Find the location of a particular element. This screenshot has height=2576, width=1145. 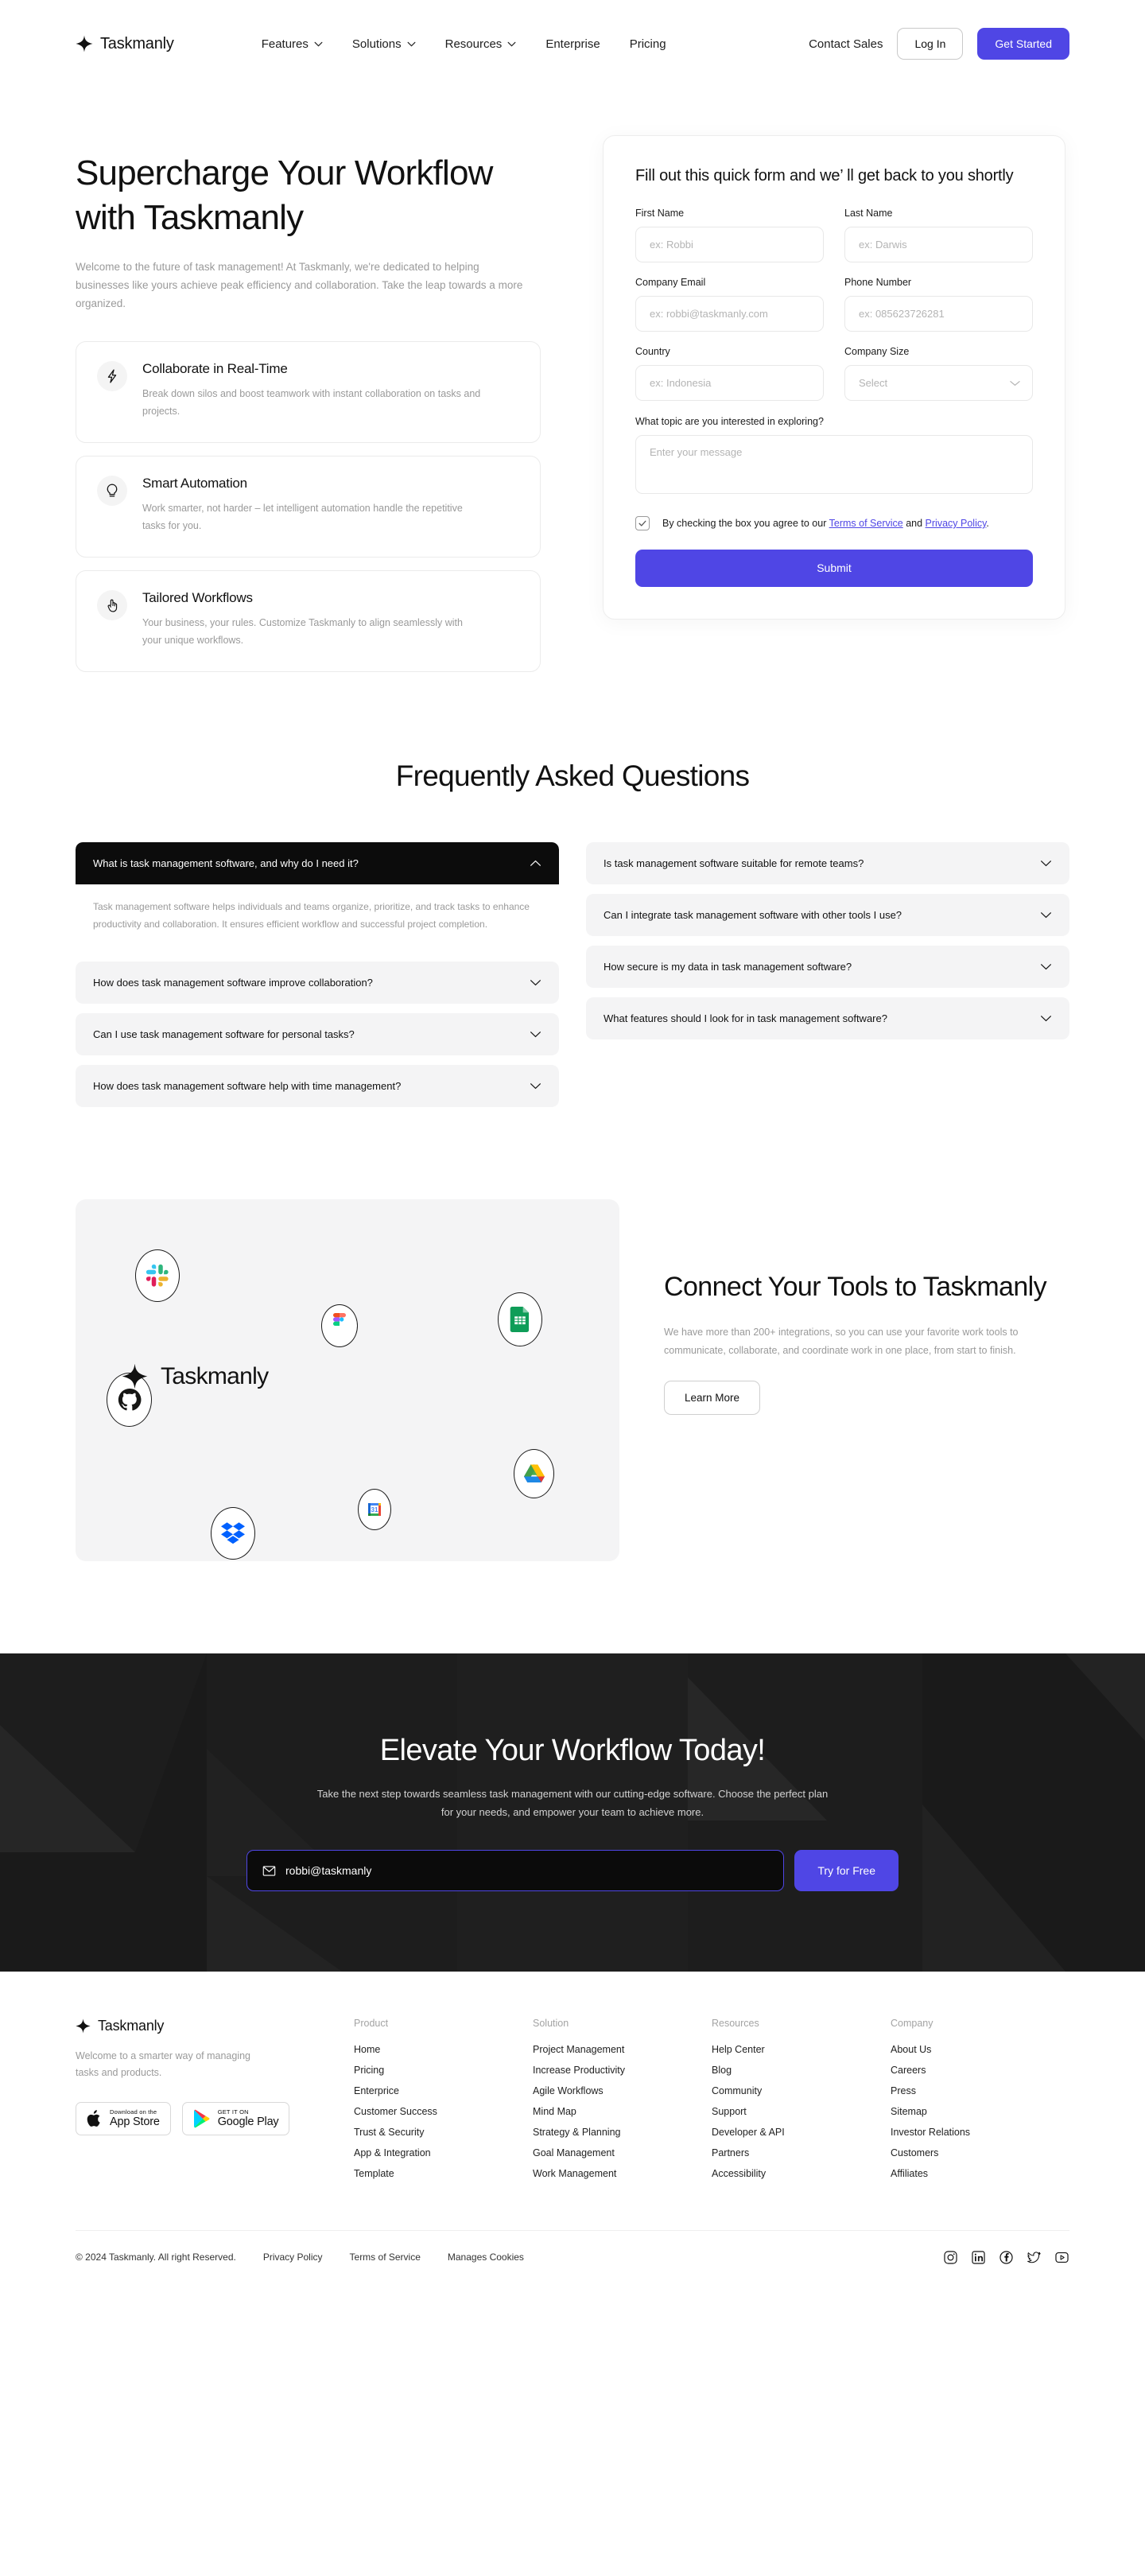

cta-email-input-wrapper is located at coordinates (515, 1871).